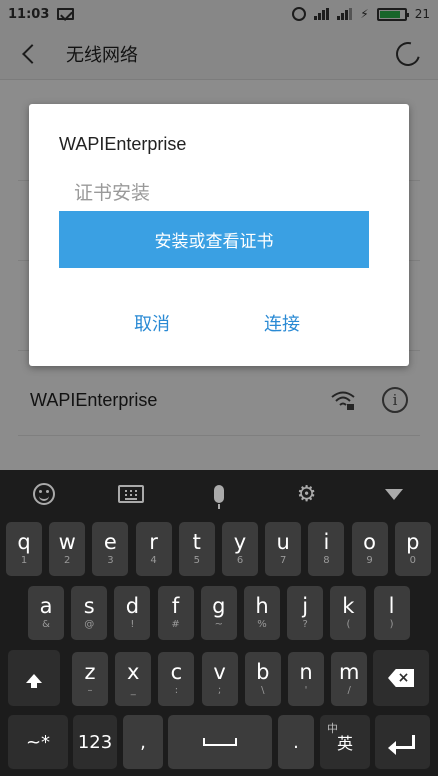 Image resolution: width=438 pixels, height=776 pixels. What do you see at coordinates (152, 323) in the screenshot?
I see `cancel-button: 取消` at bounding box center [152, 323].